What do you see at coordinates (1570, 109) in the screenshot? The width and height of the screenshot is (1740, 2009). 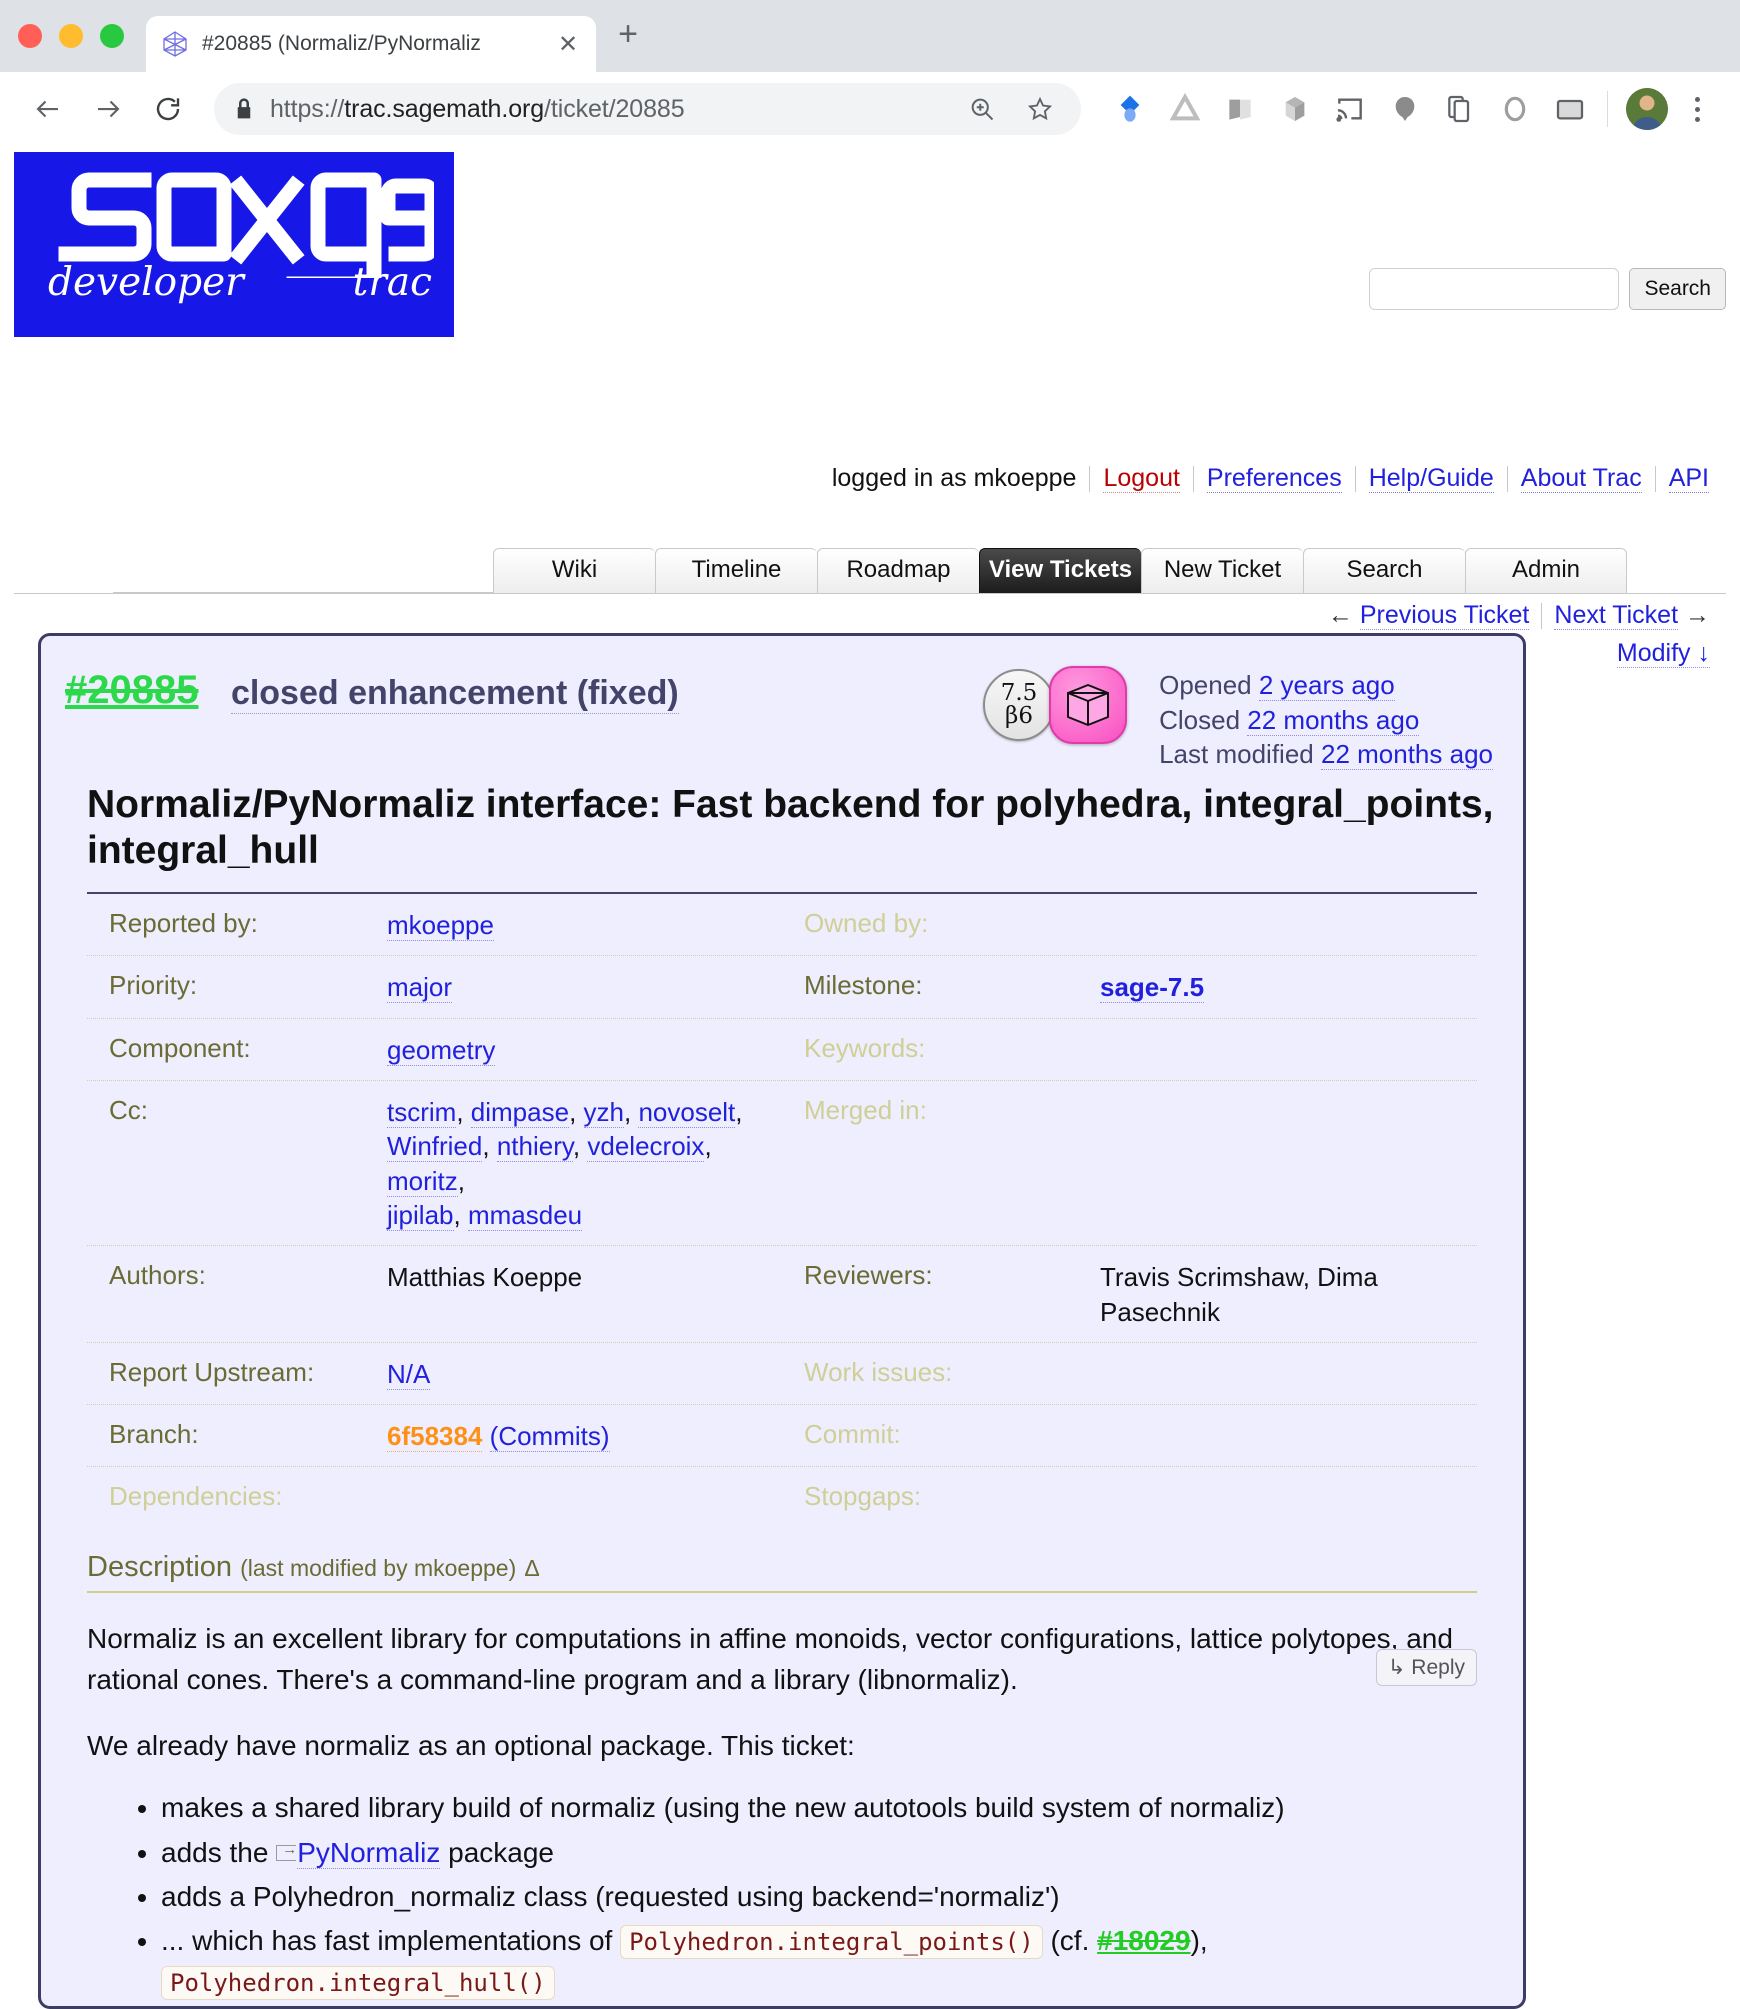 I see `window-icon` at bounding box center [1570, 109].